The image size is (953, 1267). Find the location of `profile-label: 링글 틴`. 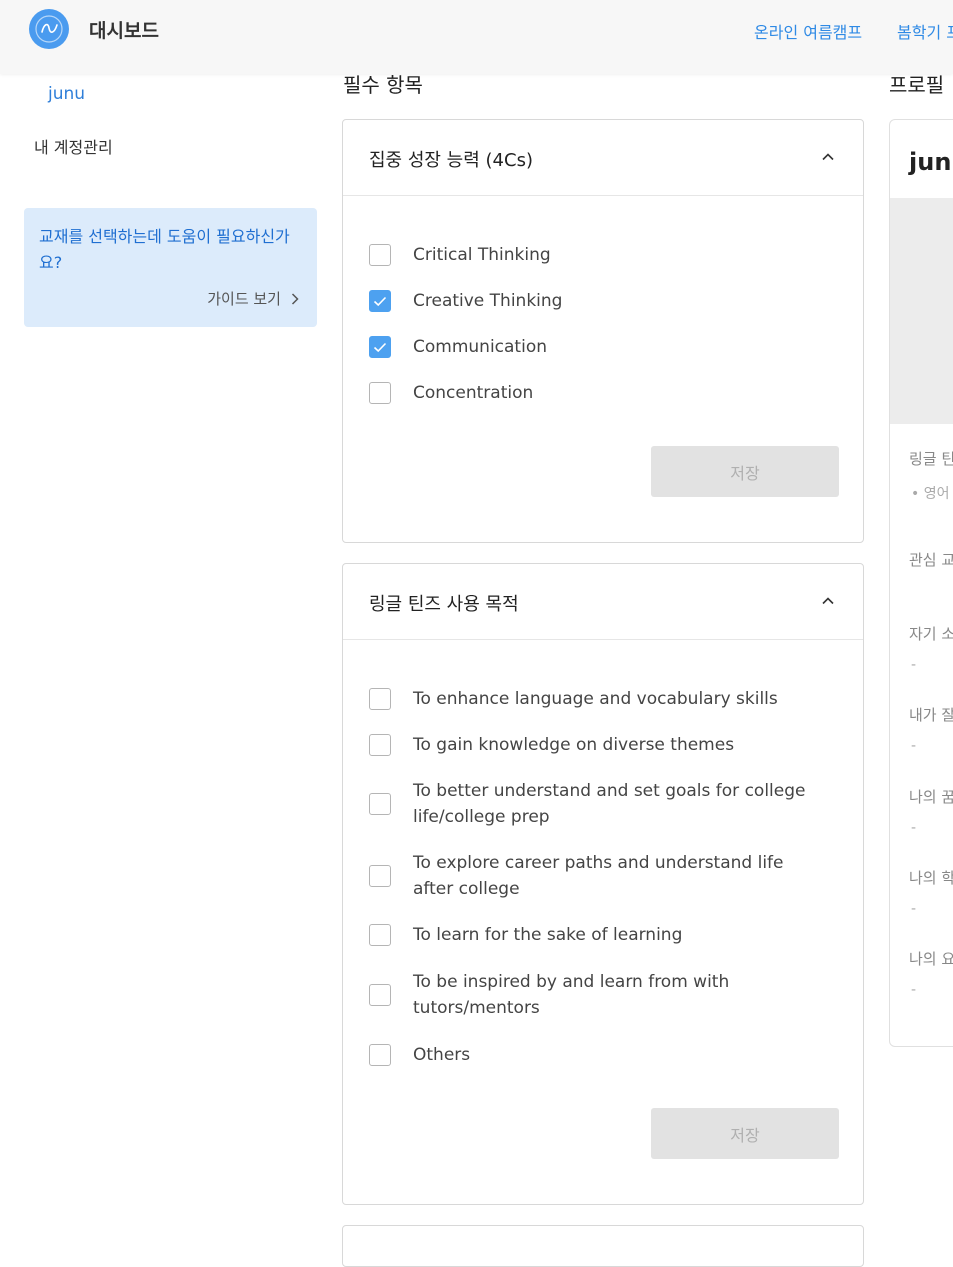

profile-label: 링글 틴 is located at coordinates (931, 459).